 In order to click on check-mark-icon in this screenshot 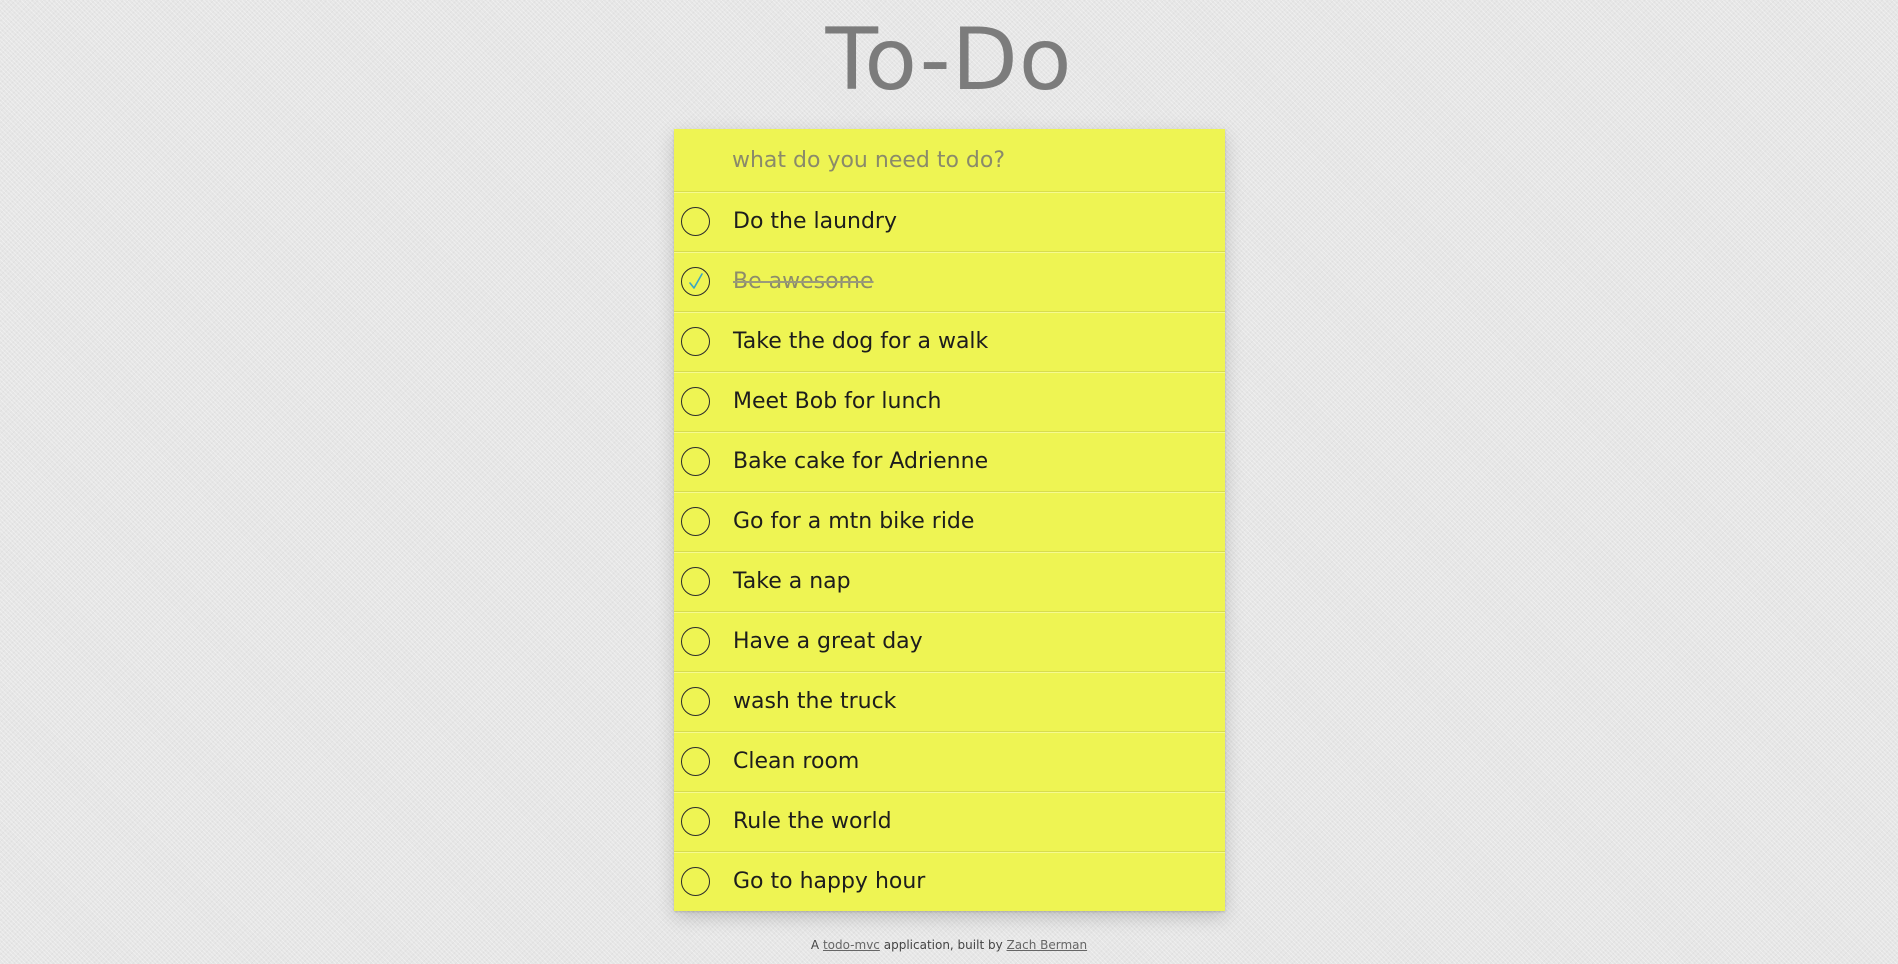, I will do `click(696, 281)`.